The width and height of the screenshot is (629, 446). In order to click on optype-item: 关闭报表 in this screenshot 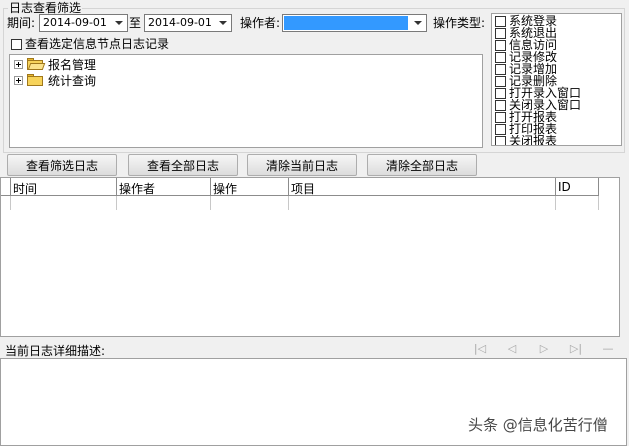, I will do `click(526, 140)`.